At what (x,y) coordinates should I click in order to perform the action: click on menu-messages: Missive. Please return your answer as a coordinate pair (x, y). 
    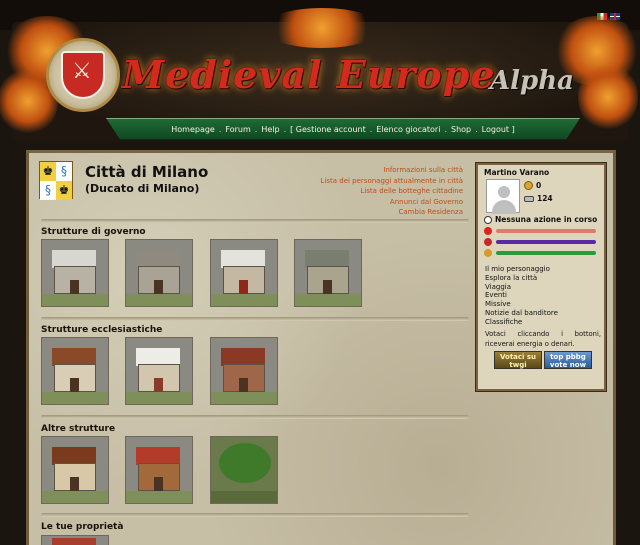
    Looking at the image, I should click on (521, 304).